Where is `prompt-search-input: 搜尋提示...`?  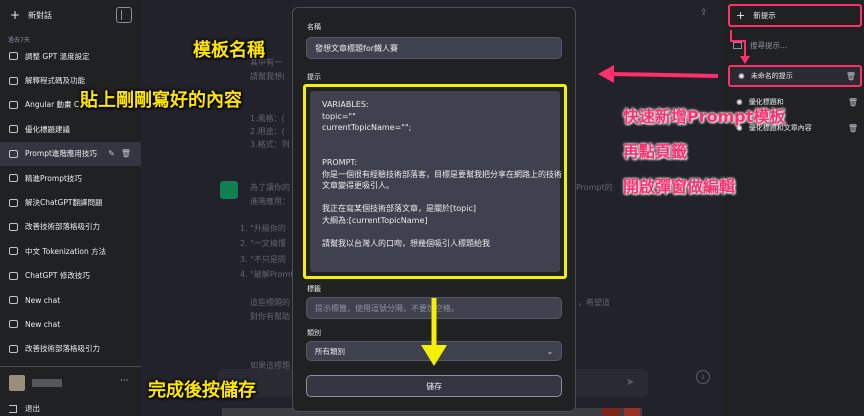 prompt-search-input: 搜尋提示... is located at coordinates (795, 45).